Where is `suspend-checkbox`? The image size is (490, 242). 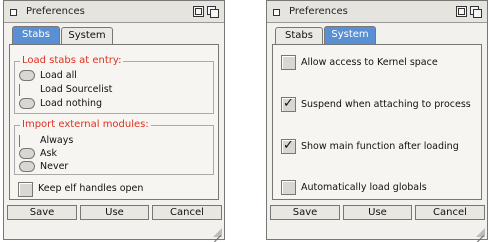
suspend-checkbox is located at coordinates (288, 104).